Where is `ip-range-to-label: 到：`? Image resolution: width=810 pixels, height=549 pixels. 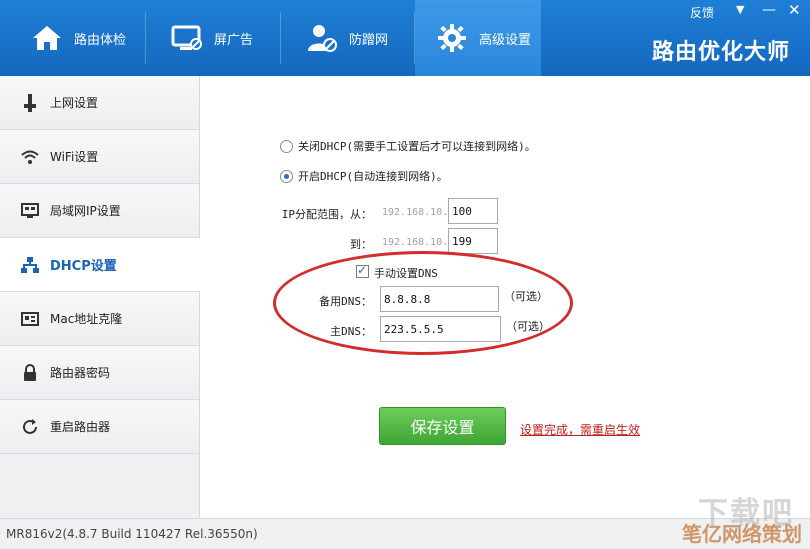 ip-range-to-label: 到： is located at coordinates (361, 244).